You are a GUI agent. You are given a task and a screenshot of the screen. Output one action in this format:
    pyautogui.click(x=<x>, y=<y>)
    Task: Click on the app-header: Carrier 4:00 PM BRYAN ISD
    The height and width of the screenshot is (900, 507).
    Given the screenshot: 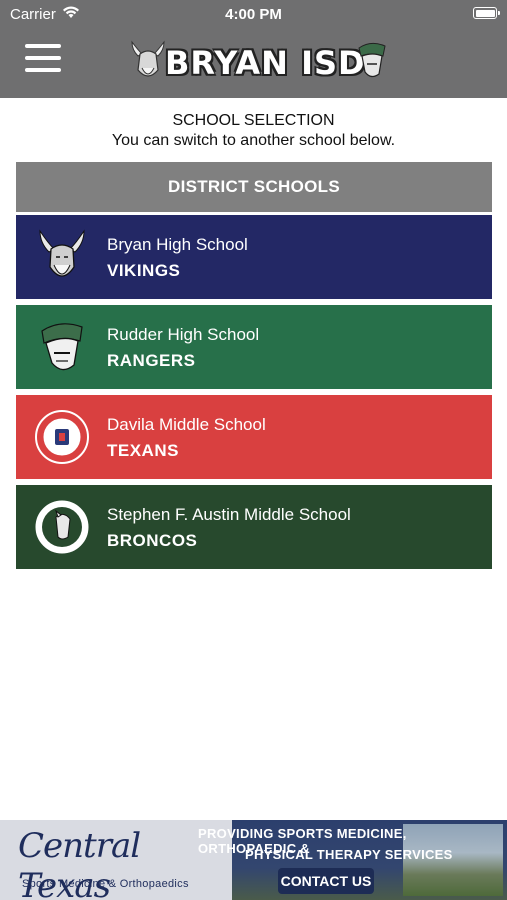 What is the action you would take?
    pyautogui.click(x=253, y=49)
    